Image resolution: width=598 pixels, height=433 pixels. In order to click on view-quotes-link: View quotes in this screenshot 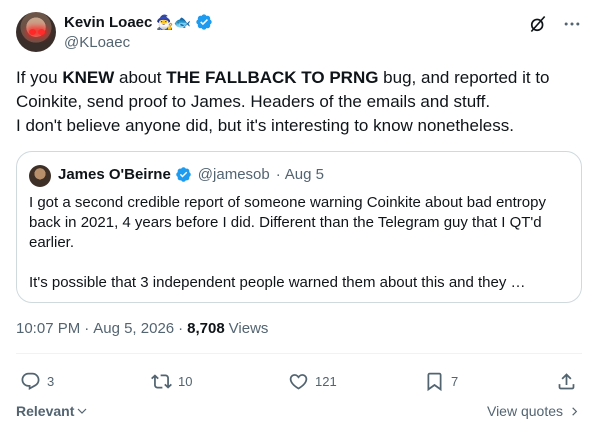, I will do `click(533, 411)`.